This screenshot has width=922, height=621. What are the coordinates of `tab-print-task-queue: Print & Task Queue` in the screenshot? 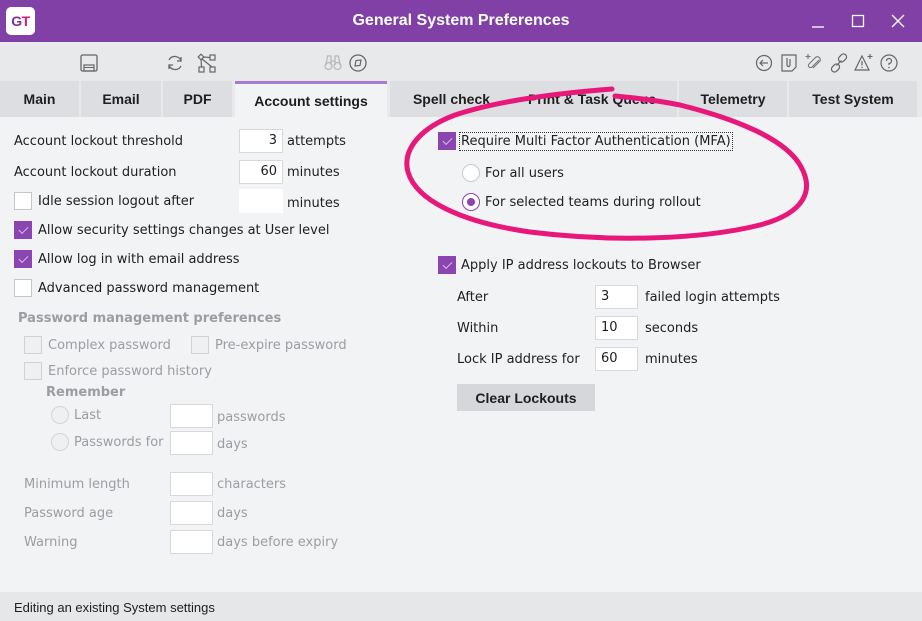 It's located at (592, 99).